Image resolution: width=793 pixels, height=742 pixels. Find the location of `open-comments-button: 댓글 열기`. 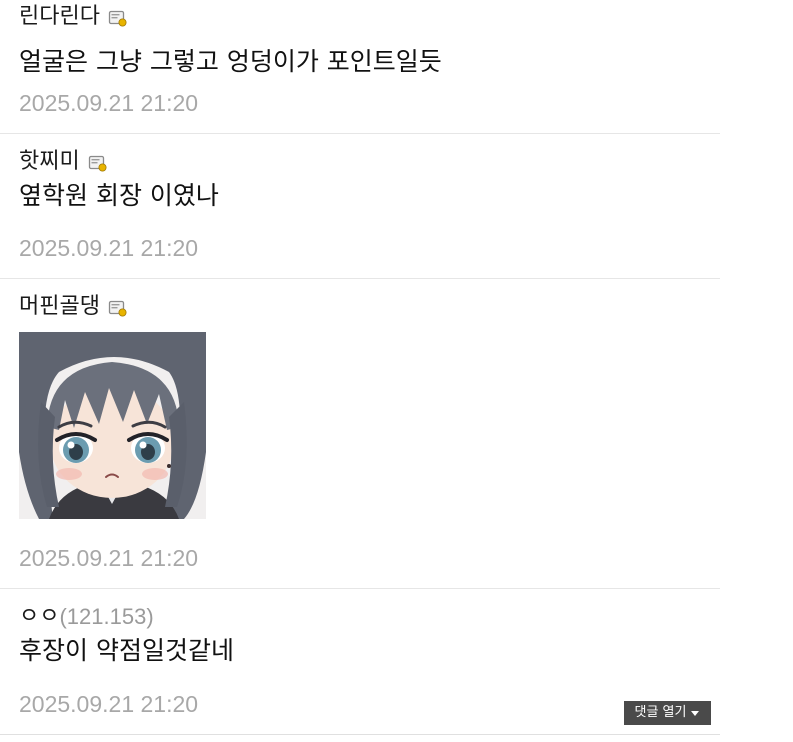

open-comments-button: 댓글 열기 is located at coordinates (667, 713).